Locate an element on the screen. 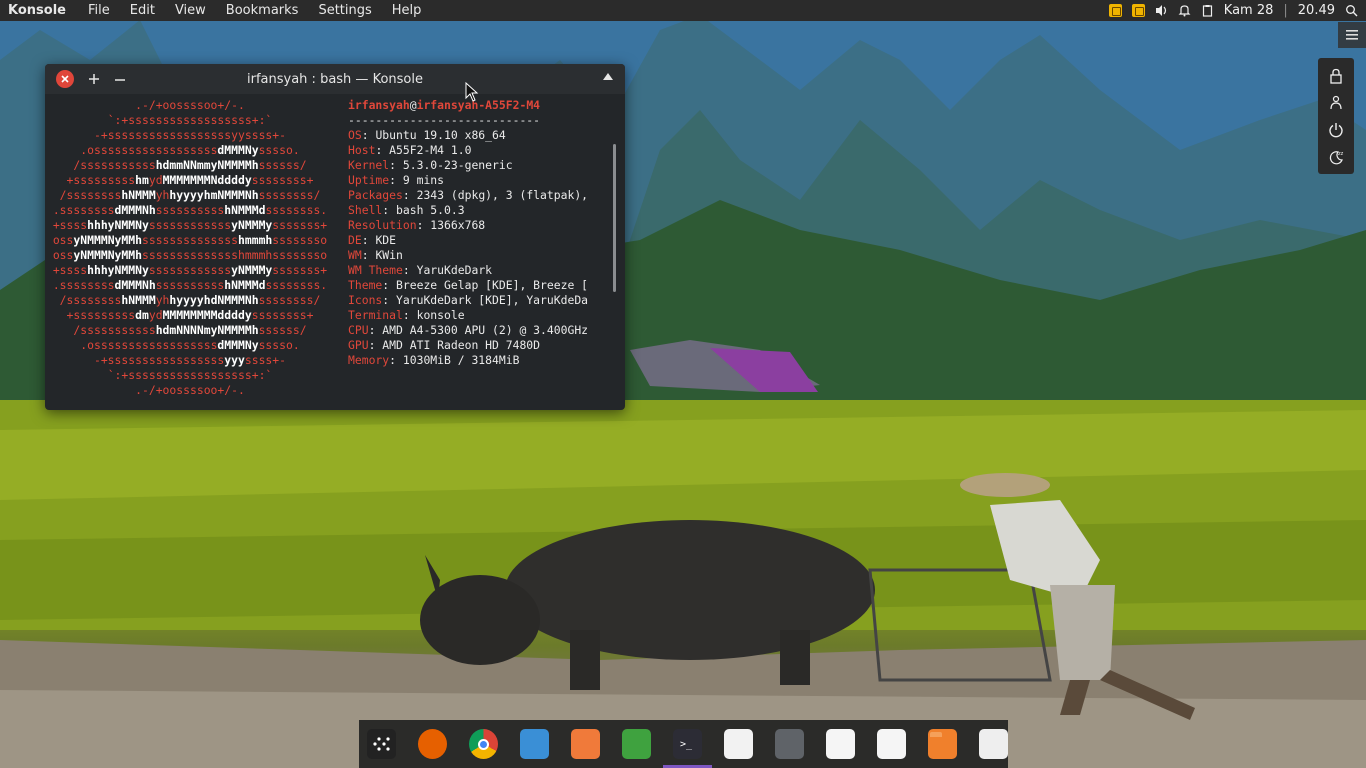 The height and width of the screenshot is (768, 1366). menu-edit: Edit is located at coordinates (142, 10).